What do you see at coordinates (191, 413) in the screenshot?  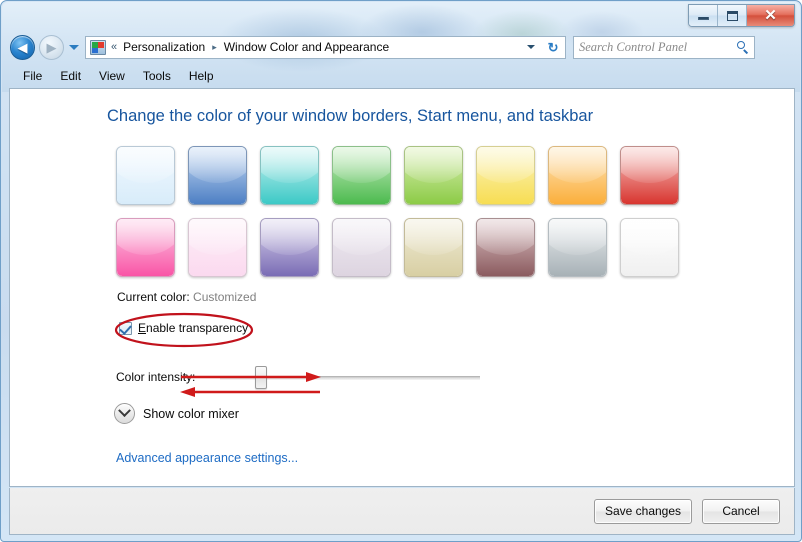 I see `show-color-mixer-label: Show color mixer` at bounding box center [191, 413].